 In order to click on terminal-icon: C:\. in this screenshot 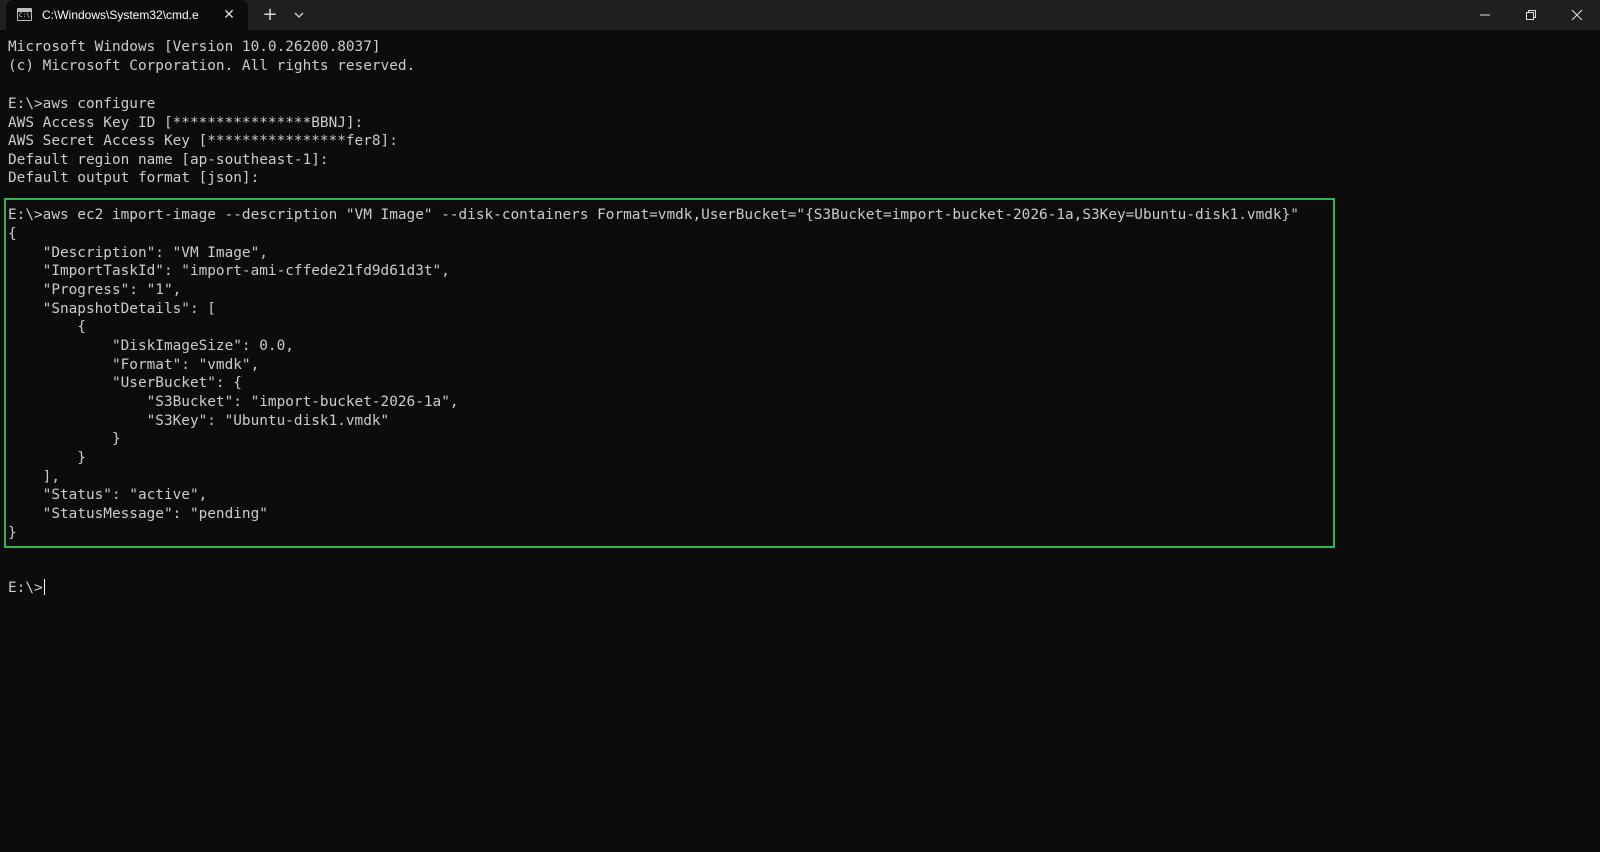, I will do `click(25, 14)`.